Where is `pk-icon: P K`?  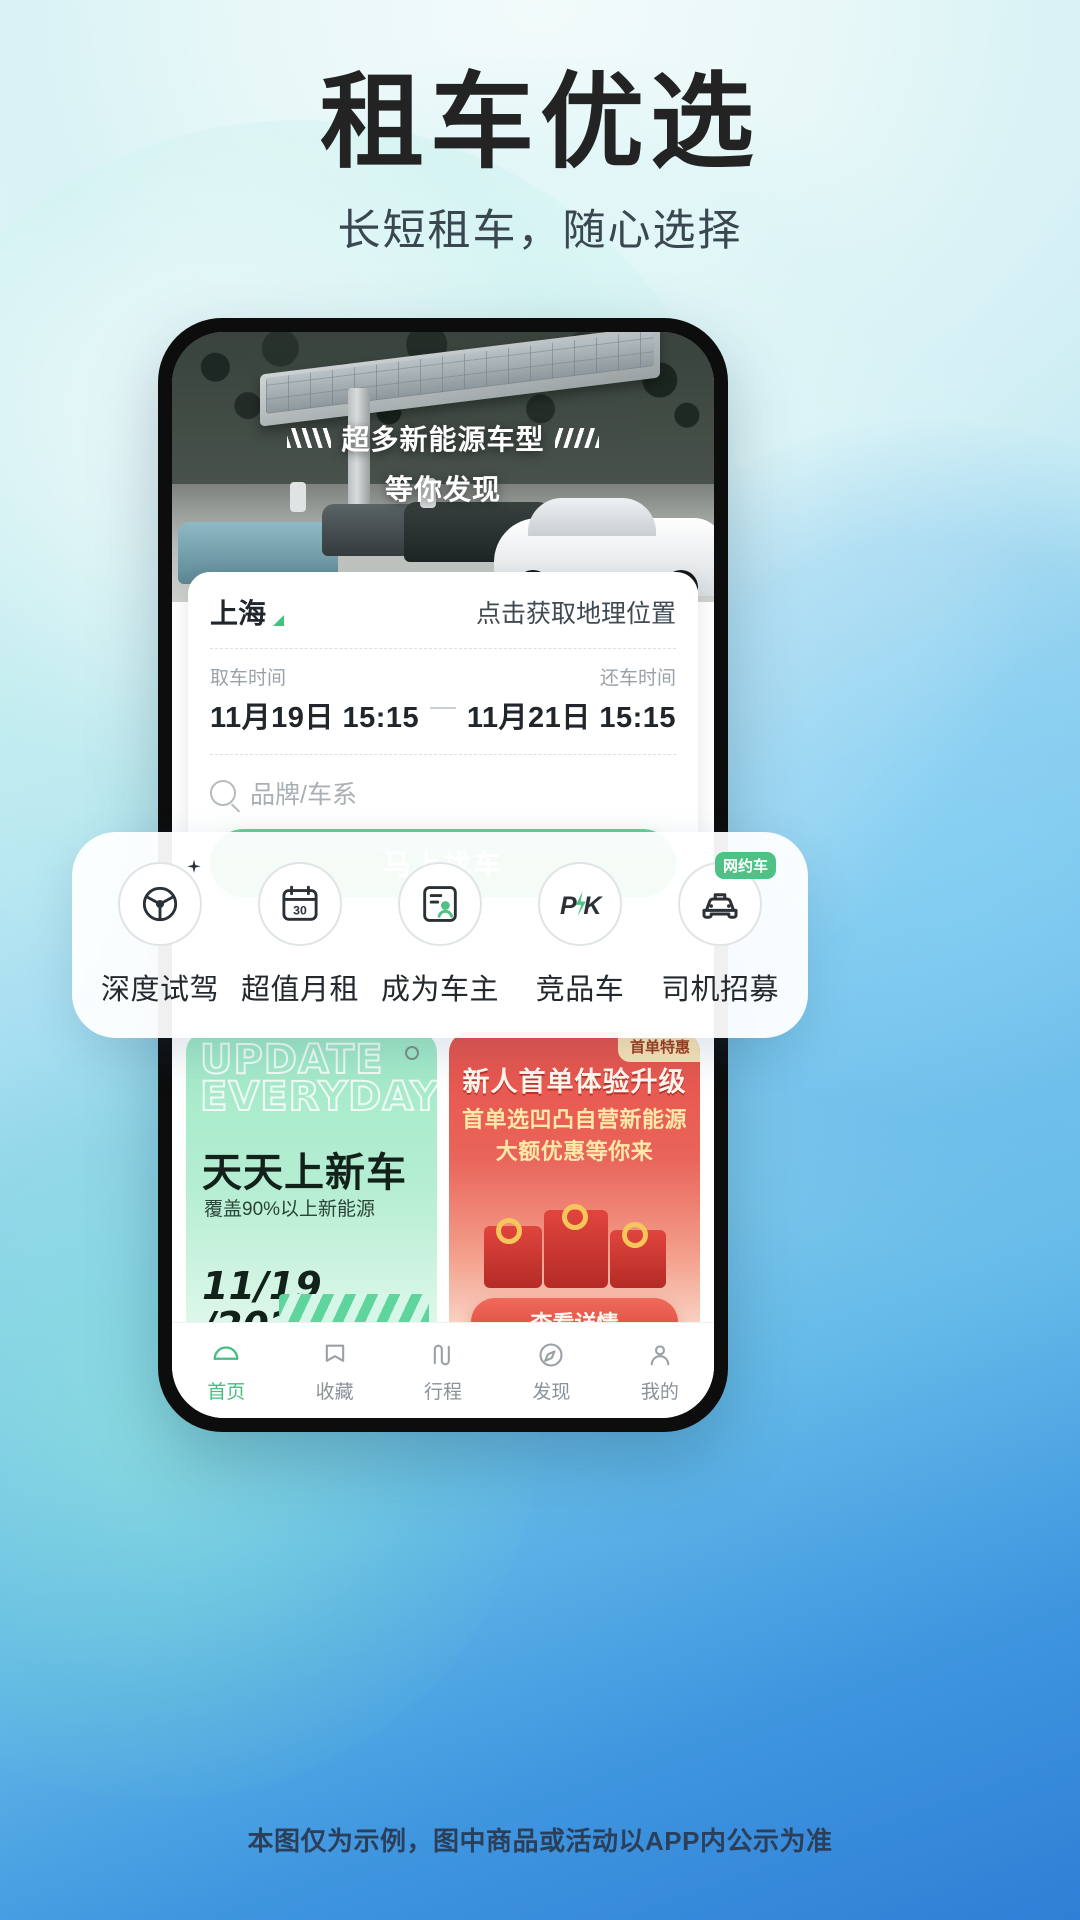
pk-icon: P K is located at coordinates (580, 904).